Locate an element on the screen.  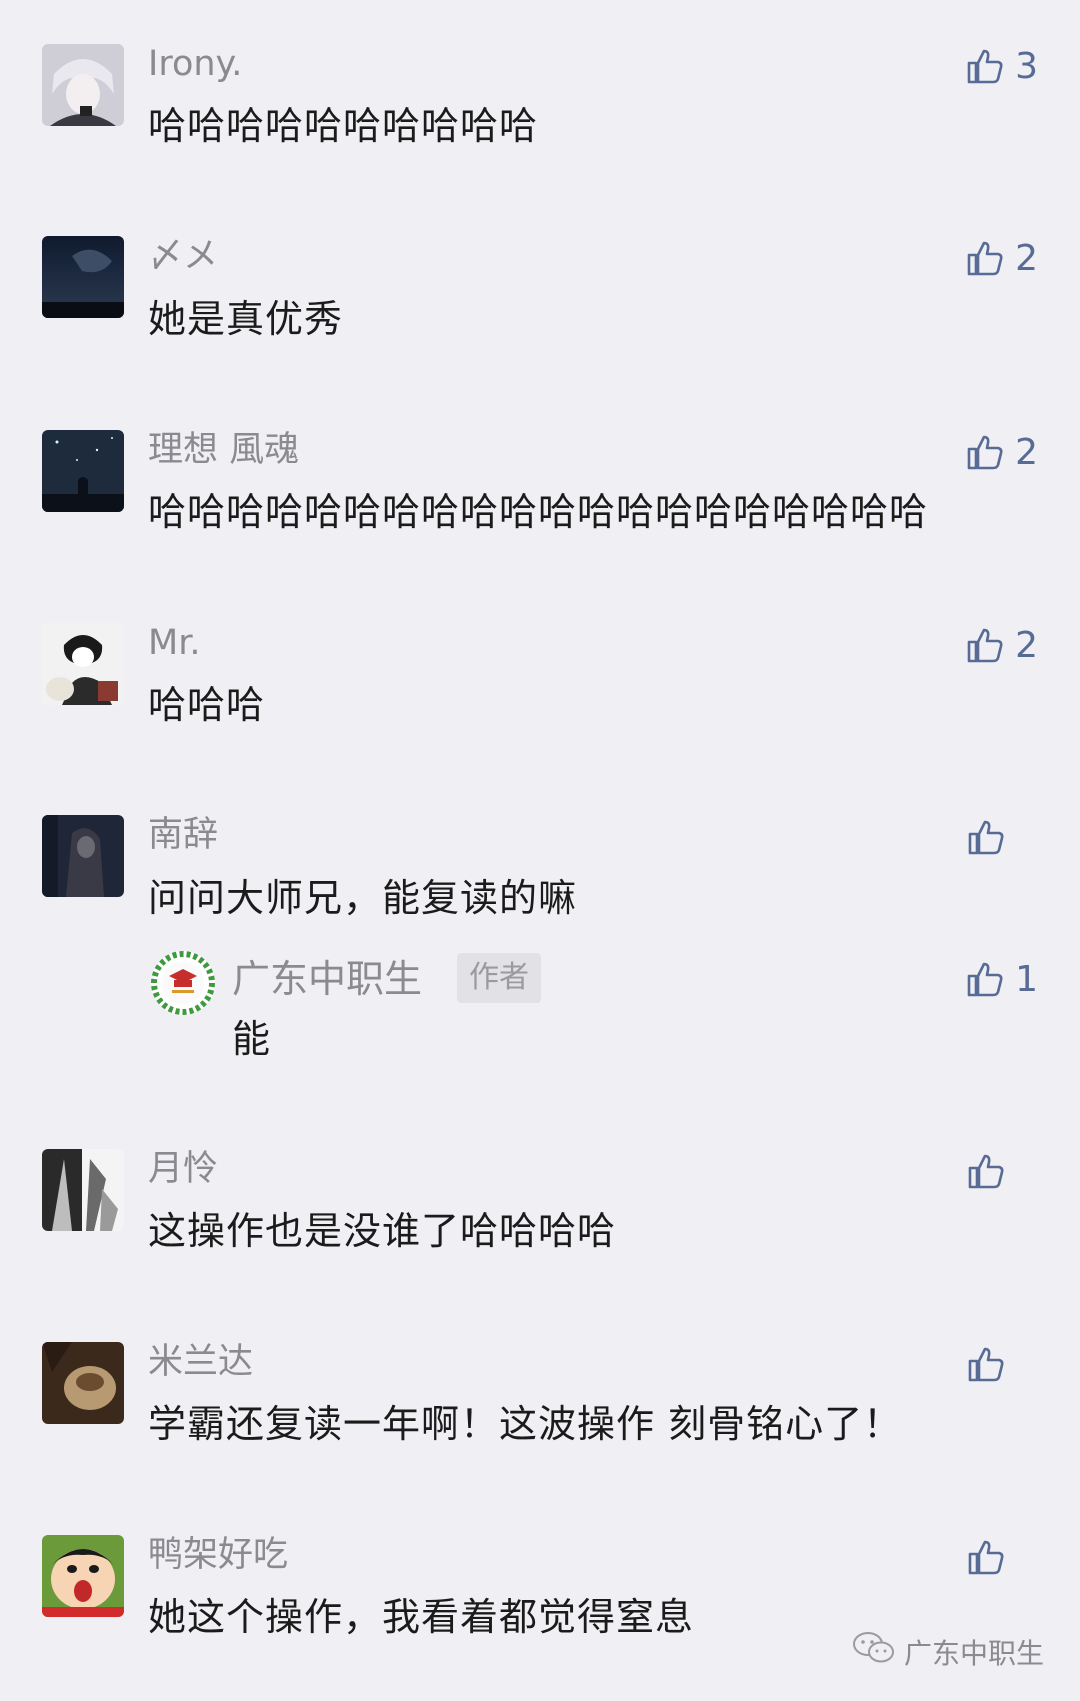
comment-author: 南辞 is located at coordinates (183, 835).